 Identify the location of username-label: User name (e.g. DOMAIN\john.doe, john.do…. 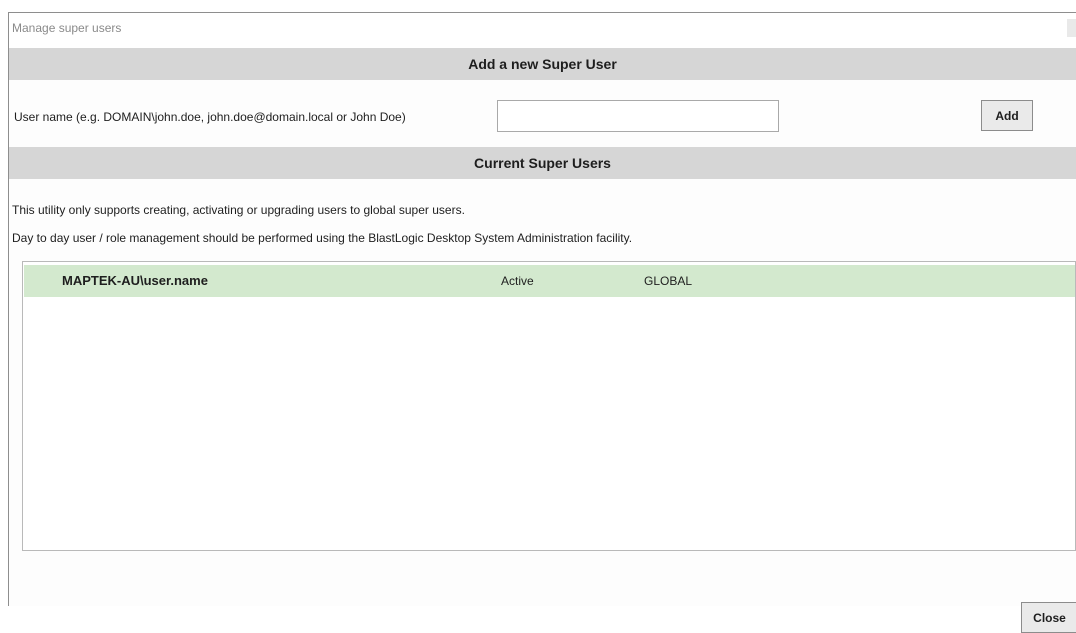
(210, 117).